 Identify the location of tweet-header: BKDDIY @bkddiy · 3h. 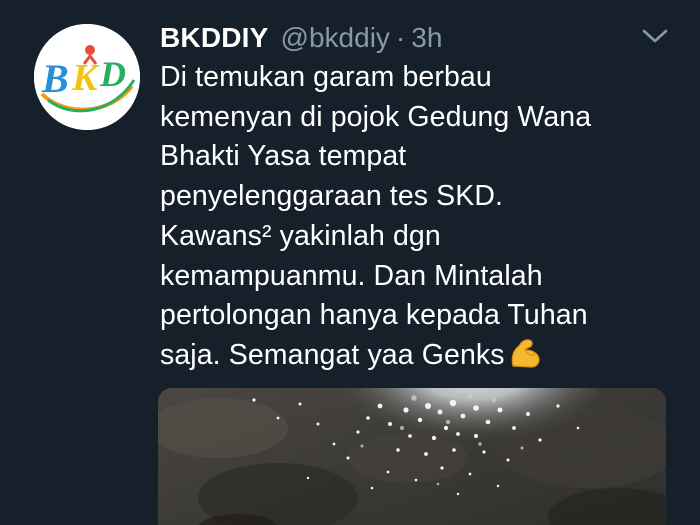
(301, 38).